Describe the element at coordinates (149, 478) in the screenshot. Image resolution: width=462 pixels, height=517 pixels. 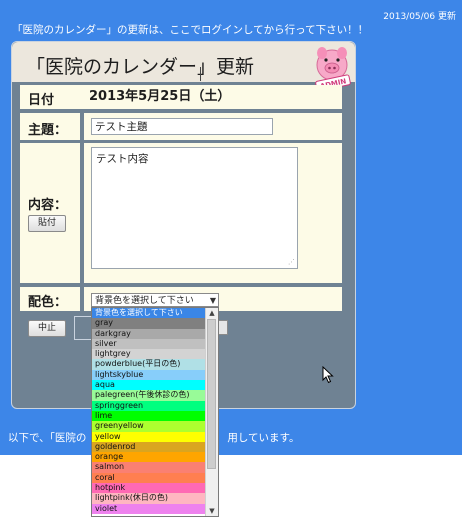
I see `dropdown-option: coral` at that location.